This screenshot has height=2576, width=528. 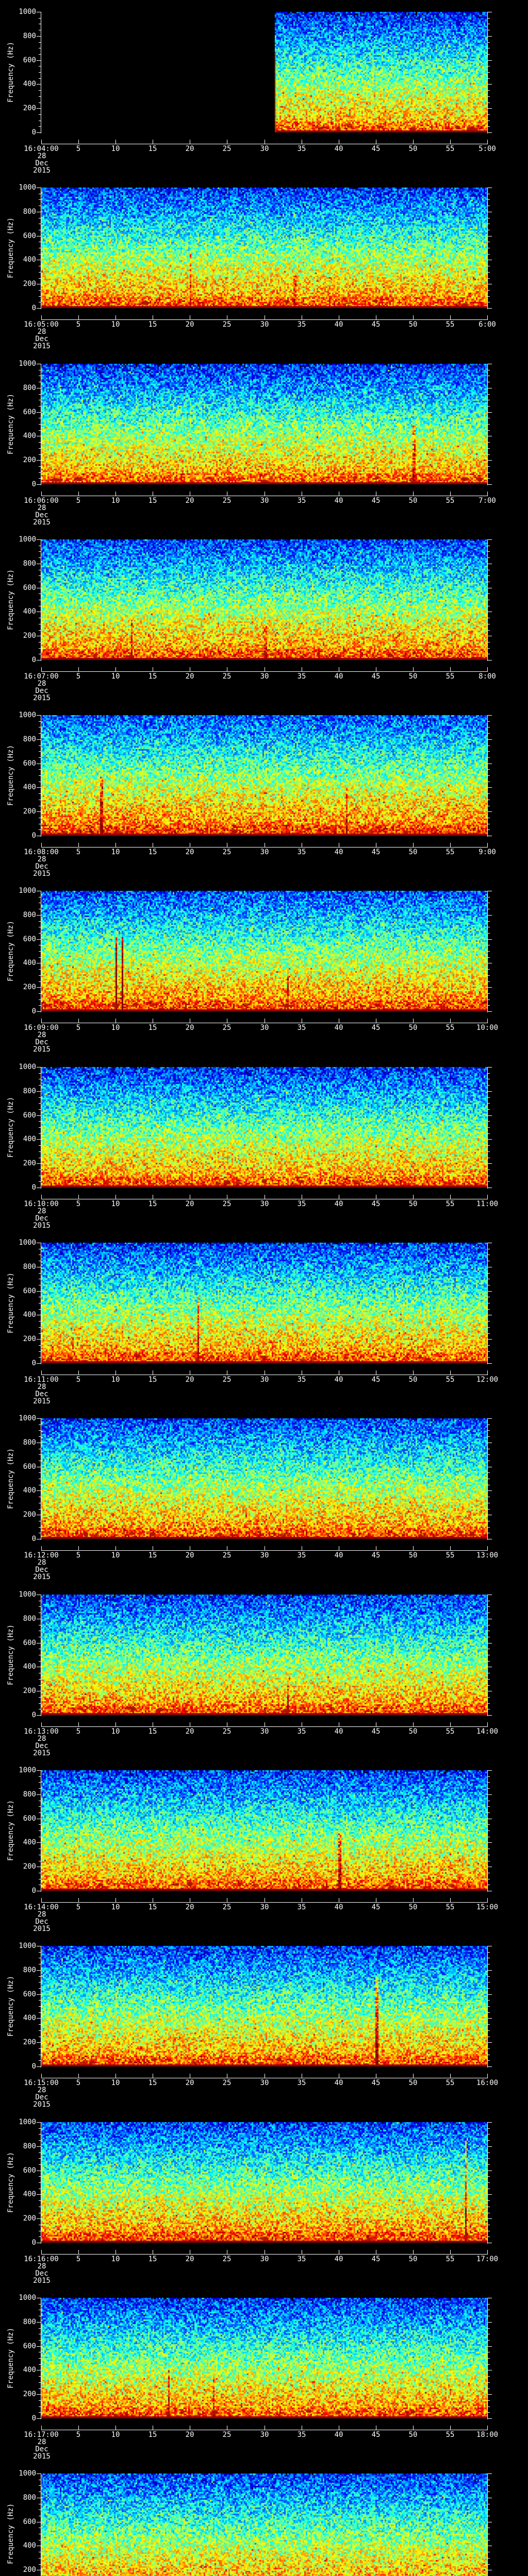 What do you see at coordinates (450, 1204) in the screenshot?
I see `x-tick-label: 55` at bounding box center [450, 1204].